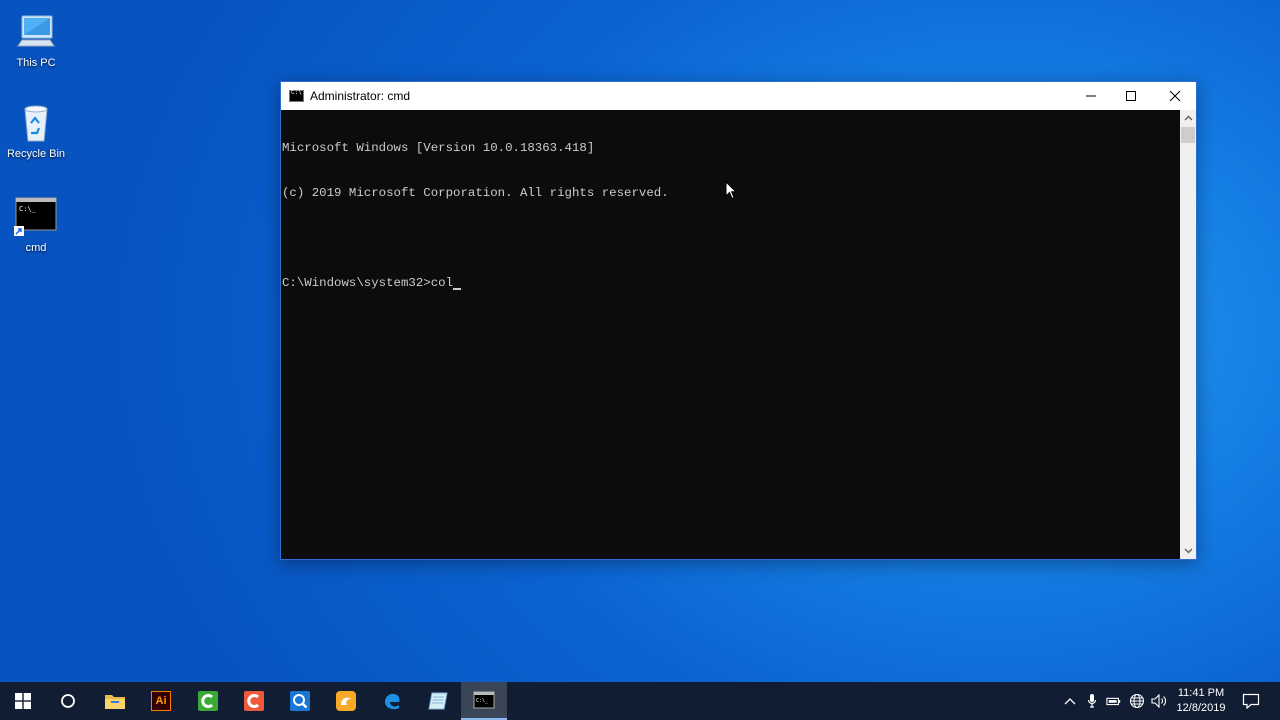 Image resolution: width=1280 pixels, height=720 pixels. I want to click on vertical-scrollbar, so click(1188, 334).